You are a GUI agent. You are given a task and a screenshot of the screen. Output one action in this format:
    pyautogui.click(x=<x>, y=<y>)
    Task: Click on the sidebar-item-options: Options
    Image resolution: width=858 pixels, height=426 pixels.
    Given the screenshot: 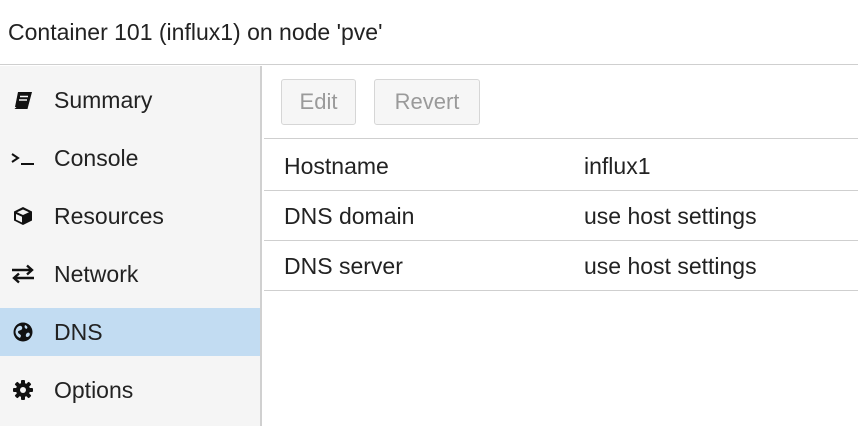 What is the action you would take?
    pyautogui.click(x=130, y=390)
    